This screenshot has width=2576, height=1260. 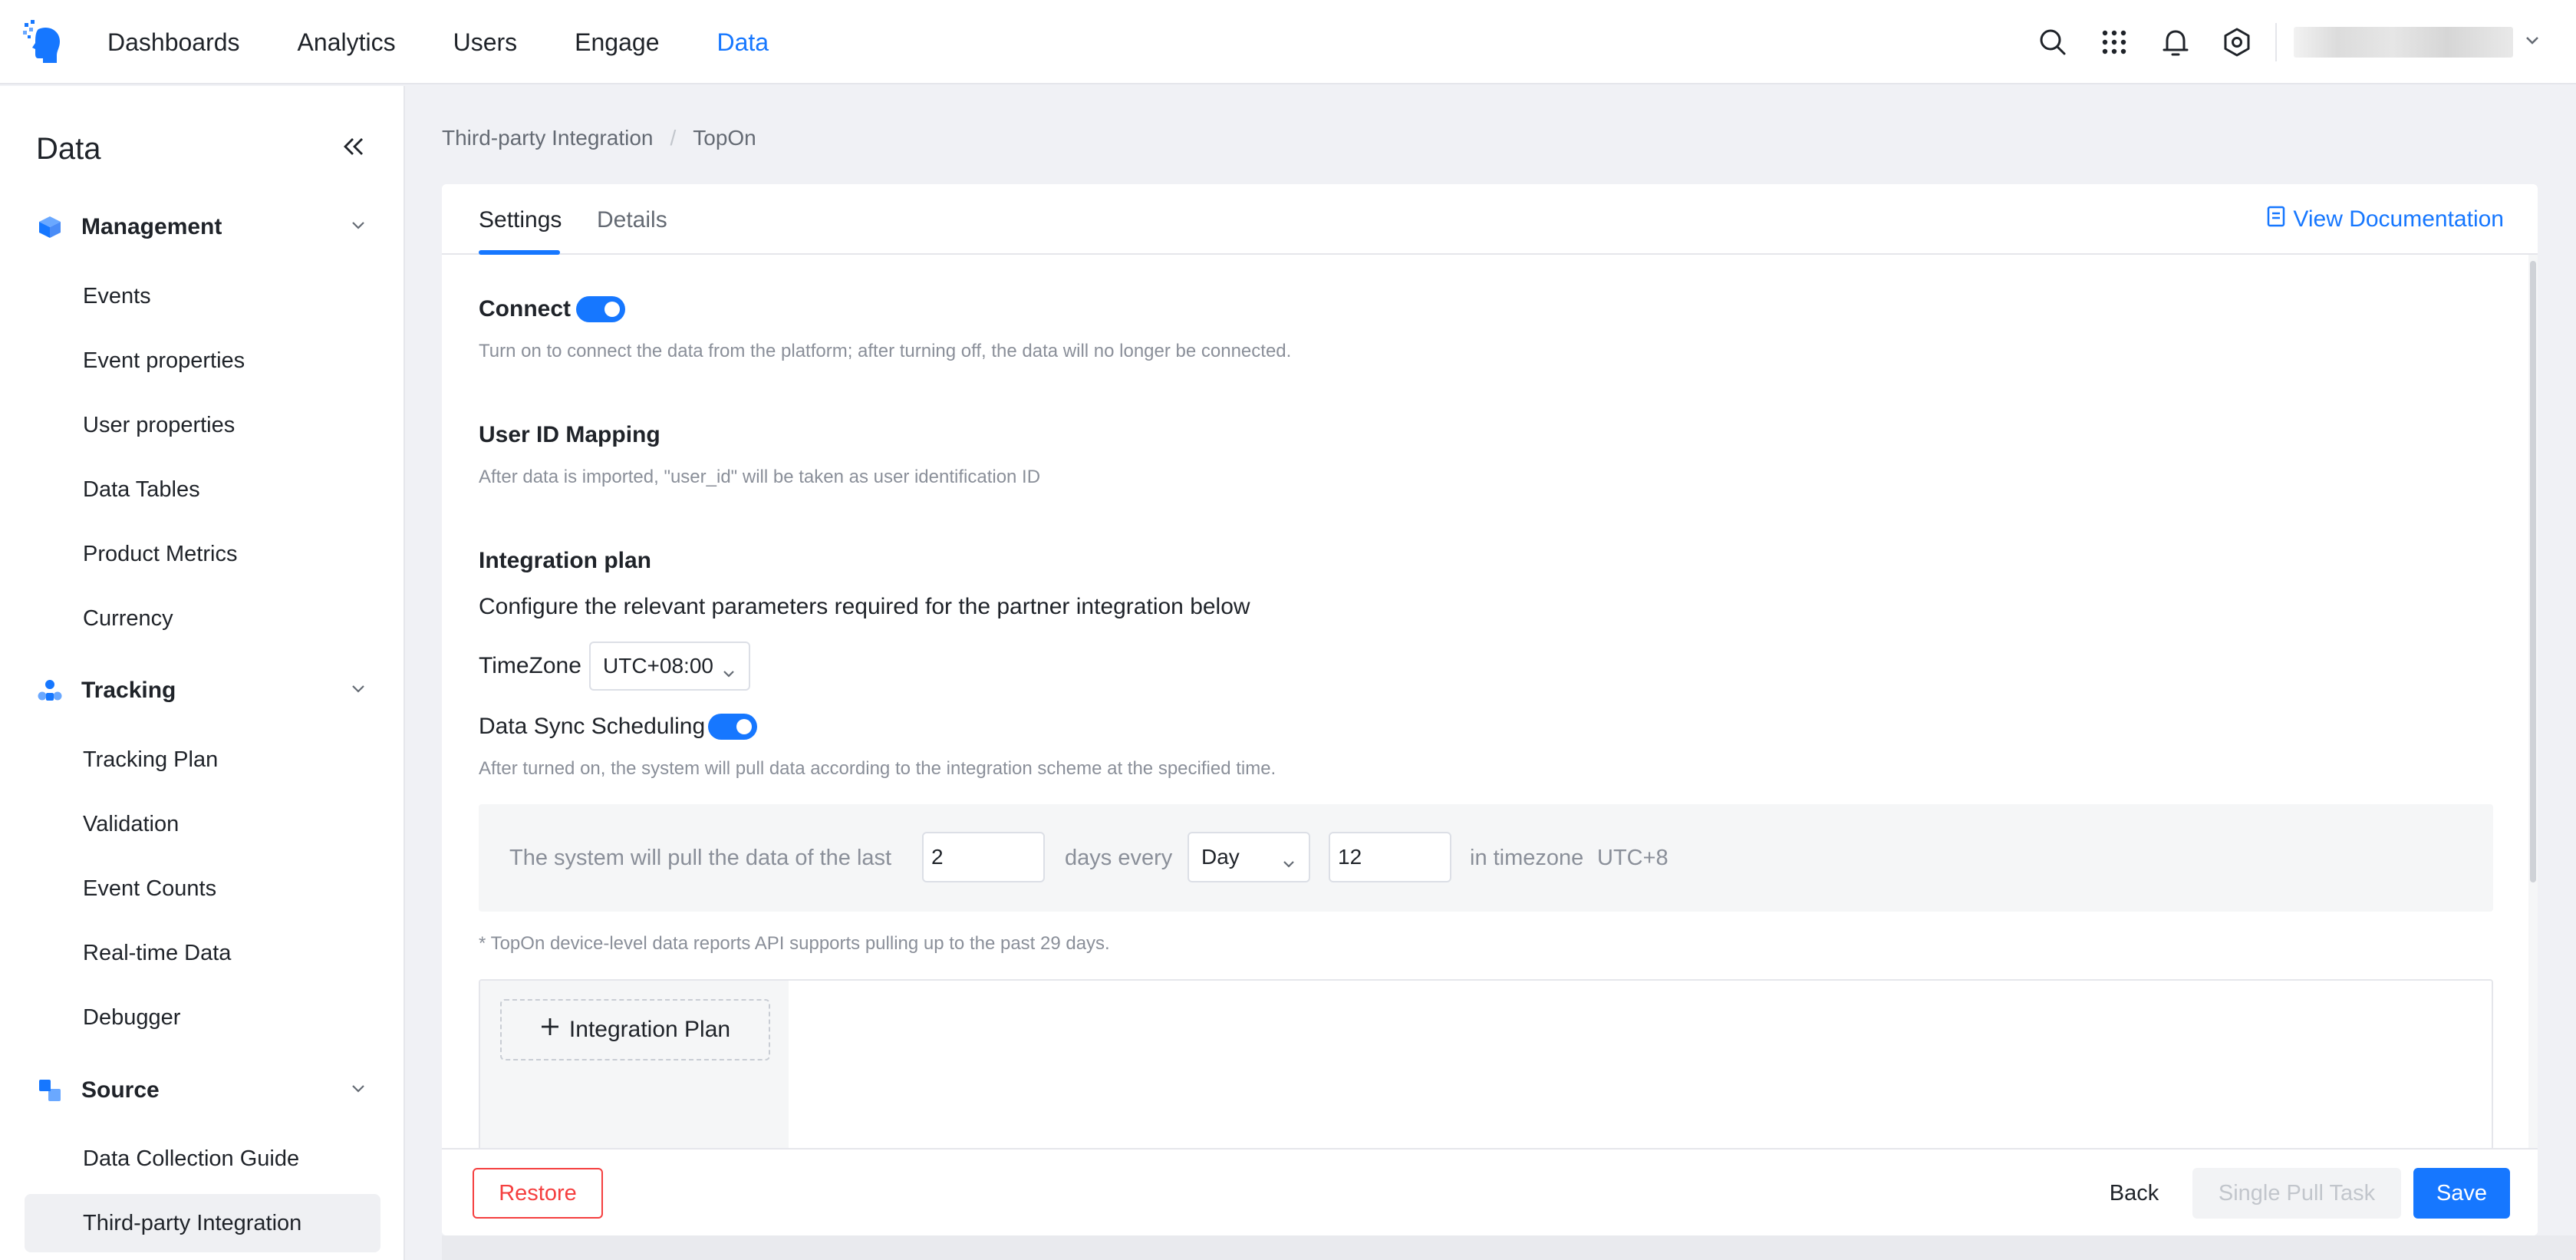 I want to click on period-value: Day, so click(x=1220, y=857).